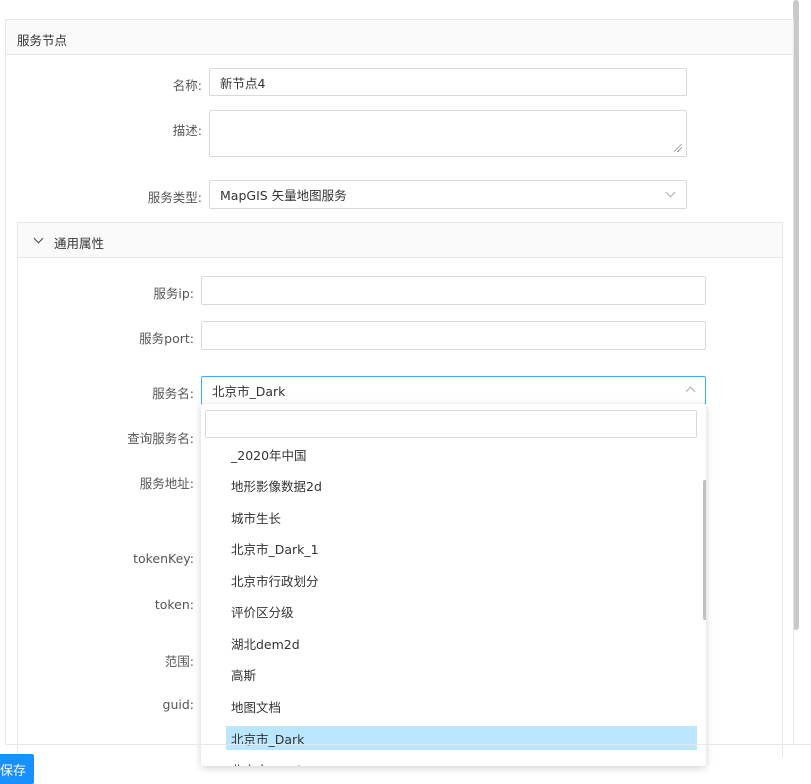 The height and width of the screenshot is (784, 811). Describe the element at coordinates (461, 580) in the screenshot. I see `dropdown-option: 北京市行政划分` at that location.